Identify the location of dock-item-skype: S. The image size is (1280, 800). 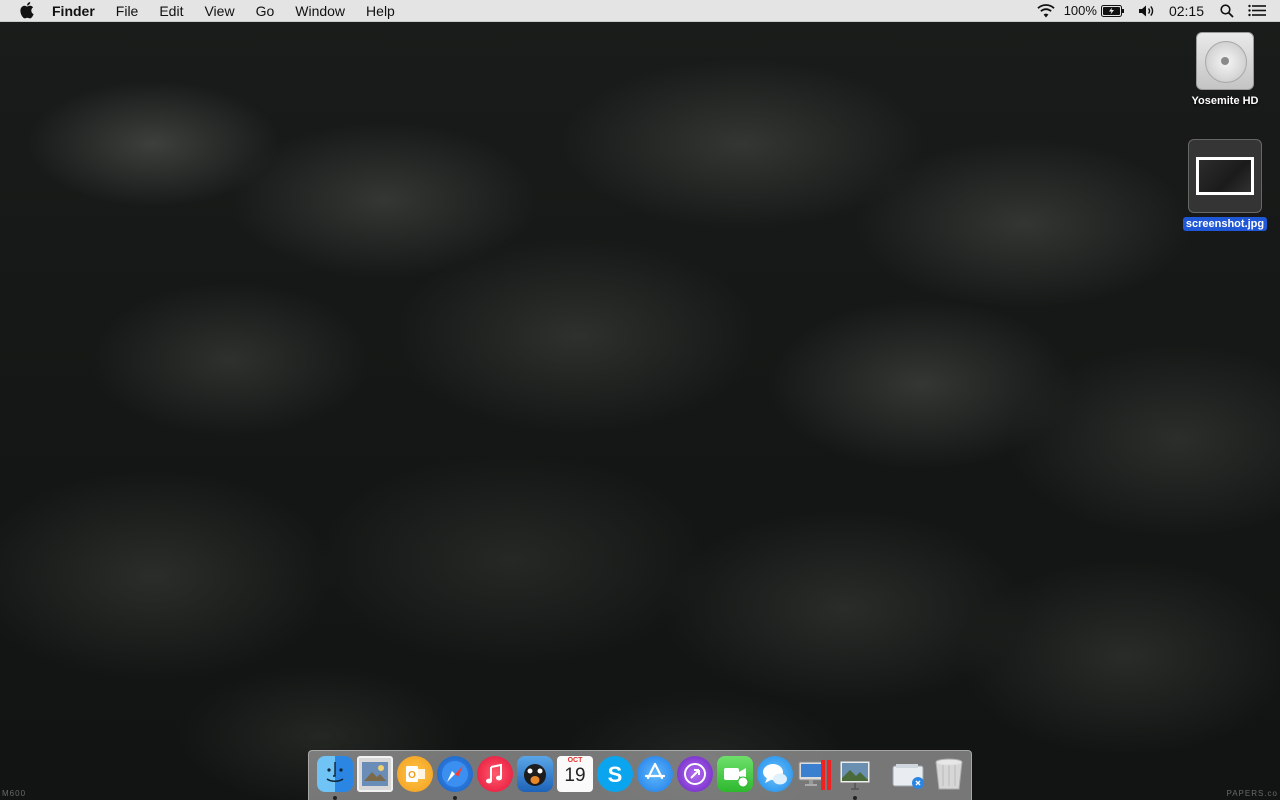
(615, 774).